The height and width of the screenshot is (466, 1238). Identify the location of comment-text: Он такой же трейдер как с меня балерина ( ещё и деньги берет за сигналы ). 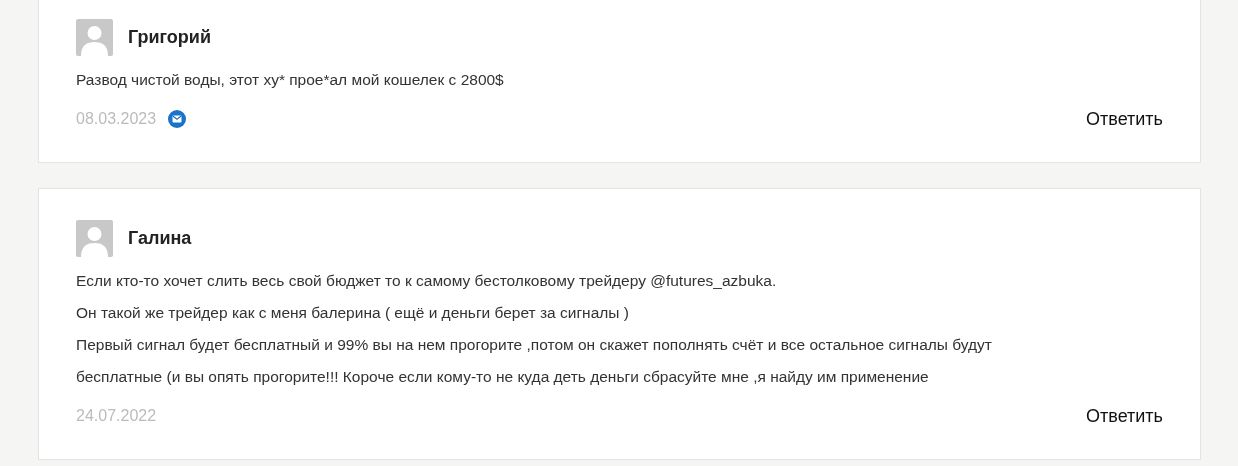
(353, 313).